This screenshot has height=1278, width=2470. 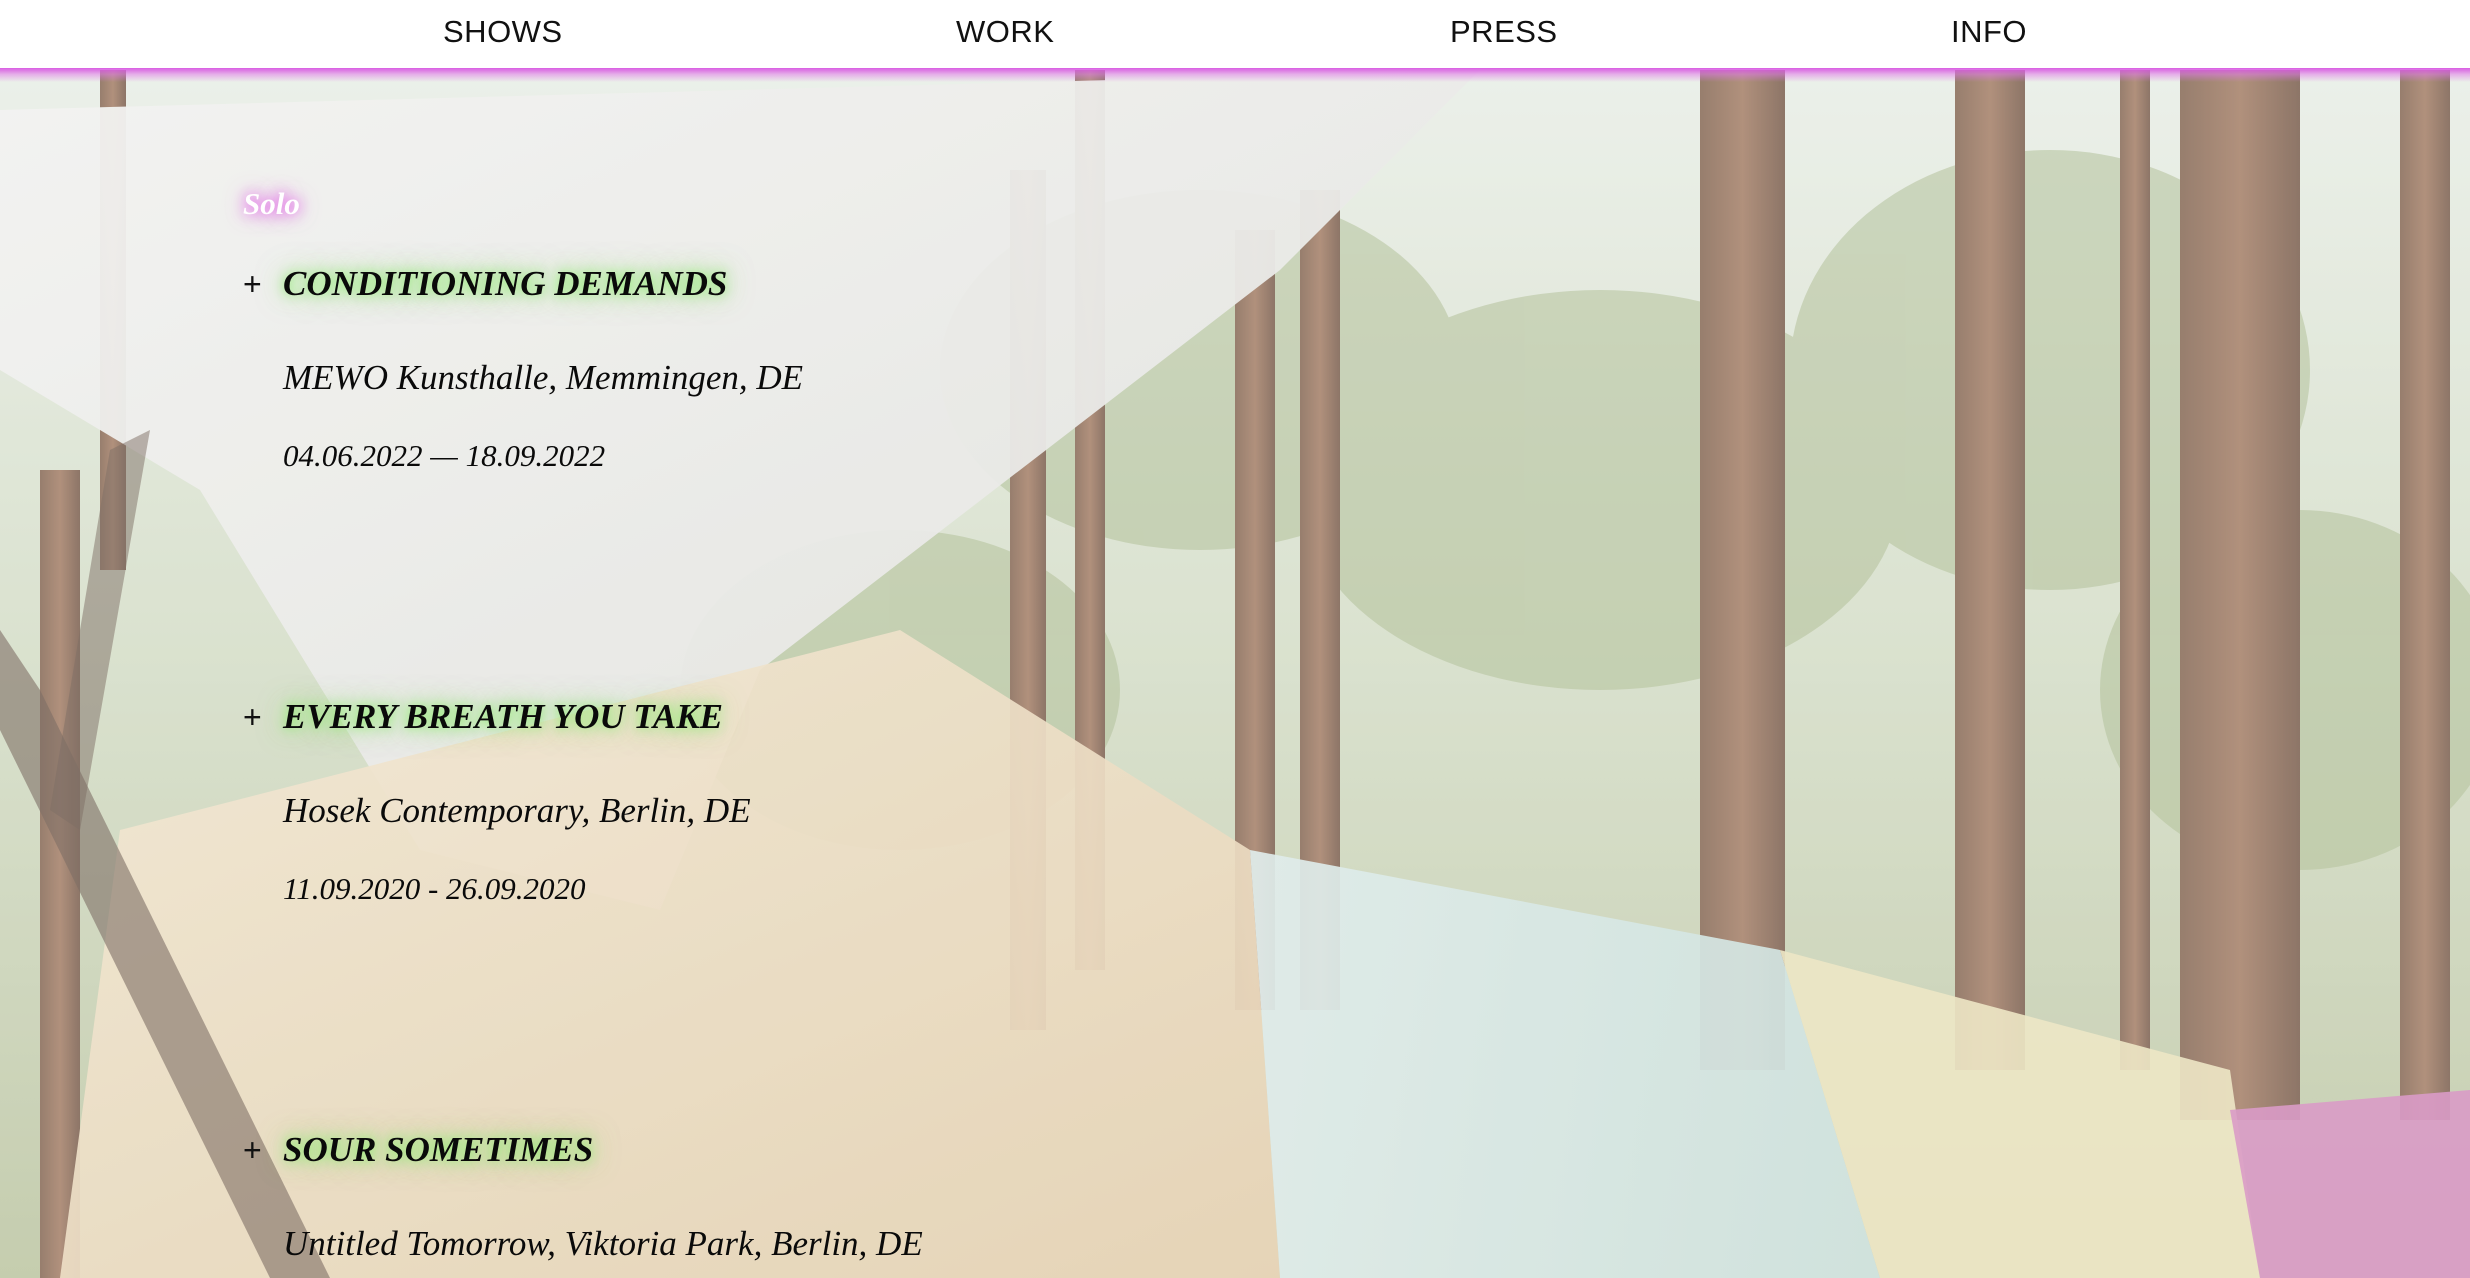 I want to click on show-venue: Hosek Contemporary, Berlin, DE, so click(x=517, y=810).